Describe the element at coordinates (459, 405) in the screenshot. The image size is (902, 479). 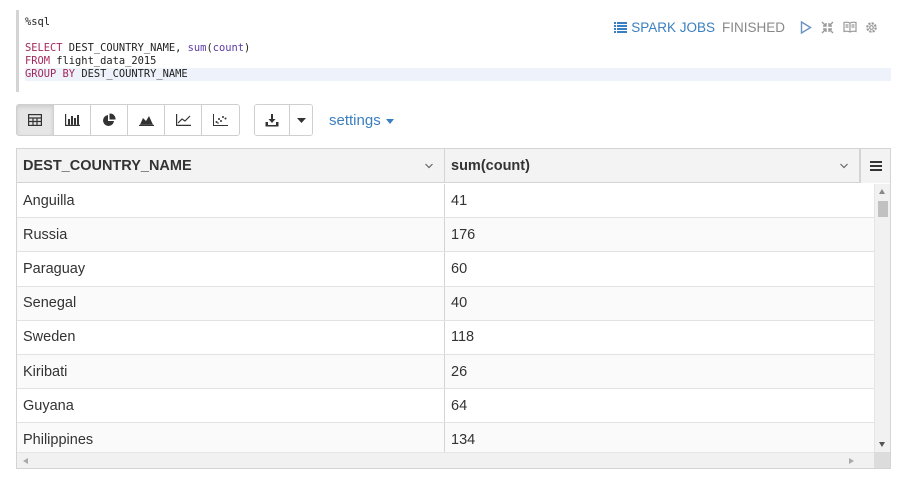
I see `cell-sum-count: 64` at that location.